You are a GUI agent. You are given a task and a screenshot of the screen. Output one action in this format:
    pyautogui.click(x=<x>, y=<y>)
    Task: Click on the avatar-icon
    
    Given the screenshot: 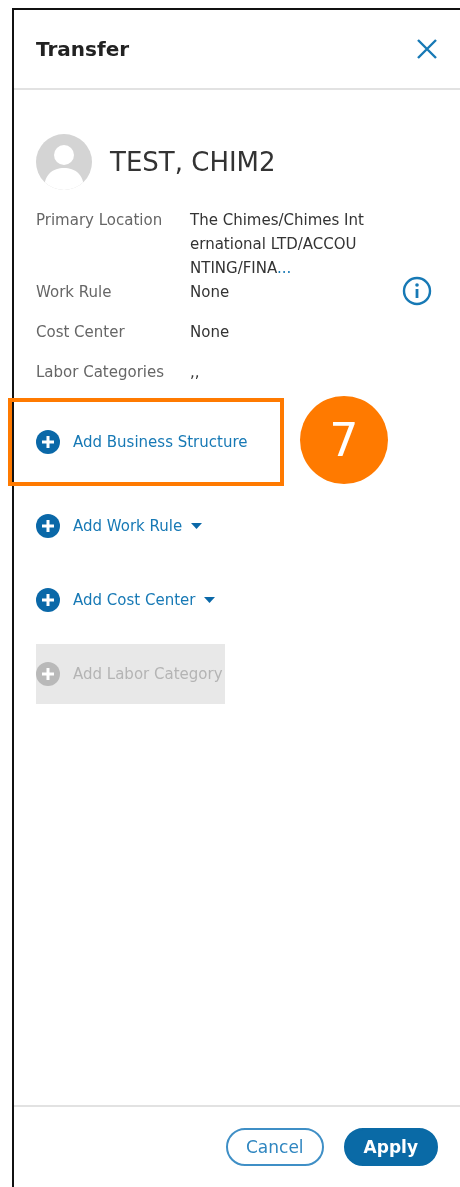 What is the action you would take?
    pyautogui.click(x=64, y=162)
    